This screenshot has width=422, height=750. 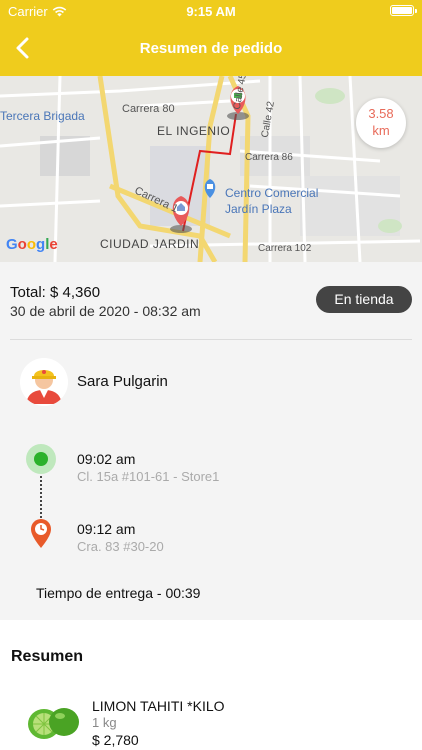 What do you see at coordinates (148, 109) in the screenshot?
I see `street-label: Carrera 80` at bounding box center [148, 109].